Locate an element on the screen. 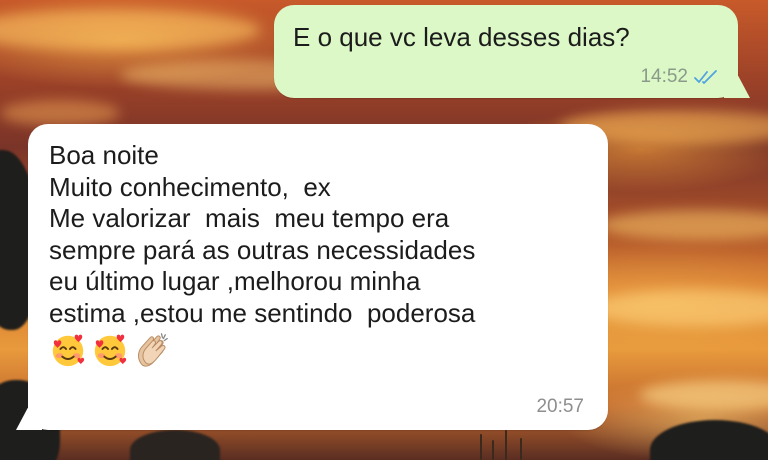 The height and width of the screenshot is (460, 768). outgoing-message-bubble: E o que vc leva desses dias? 14:52 is located at coordinates (512, 51).